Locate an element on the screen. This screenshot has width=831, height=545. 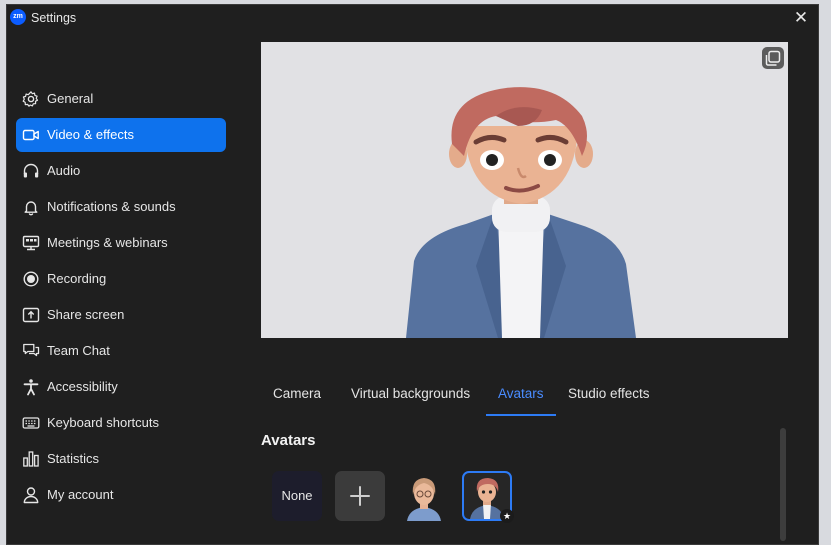
avatar-option-selected: ★ is located at coordinates (488, 497).